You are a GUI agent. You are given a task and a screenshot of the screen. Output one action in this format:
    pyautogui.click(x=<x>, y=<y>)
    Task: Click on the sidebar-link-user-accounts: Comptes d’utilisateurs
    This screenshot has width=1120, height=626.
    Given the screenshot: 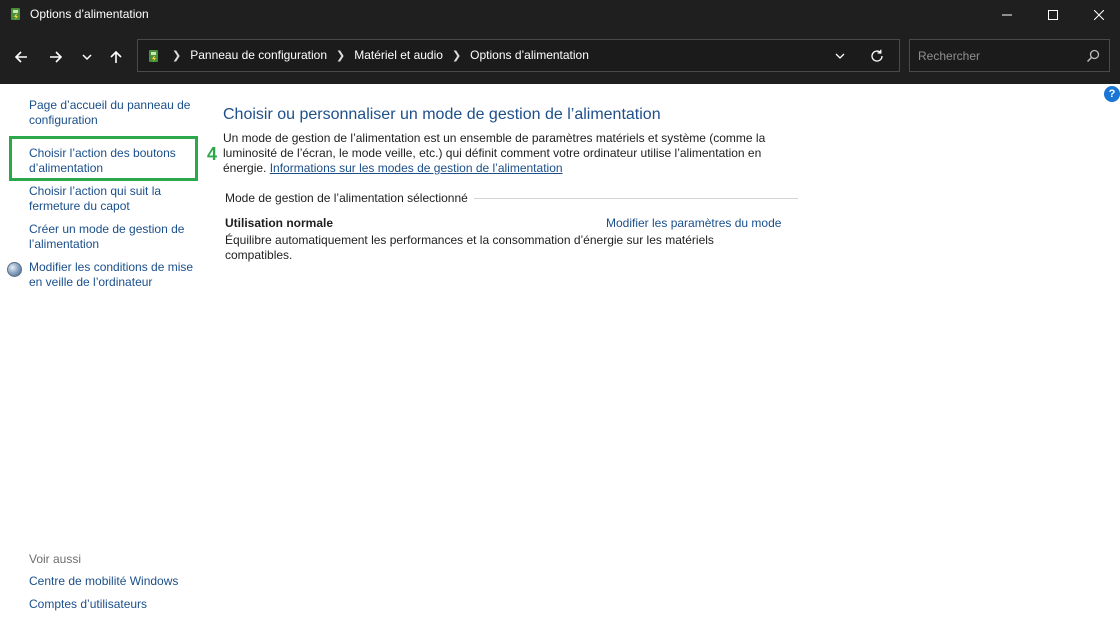 What is the action you would take?
    pyautogui.click(x=116, y=604)
    